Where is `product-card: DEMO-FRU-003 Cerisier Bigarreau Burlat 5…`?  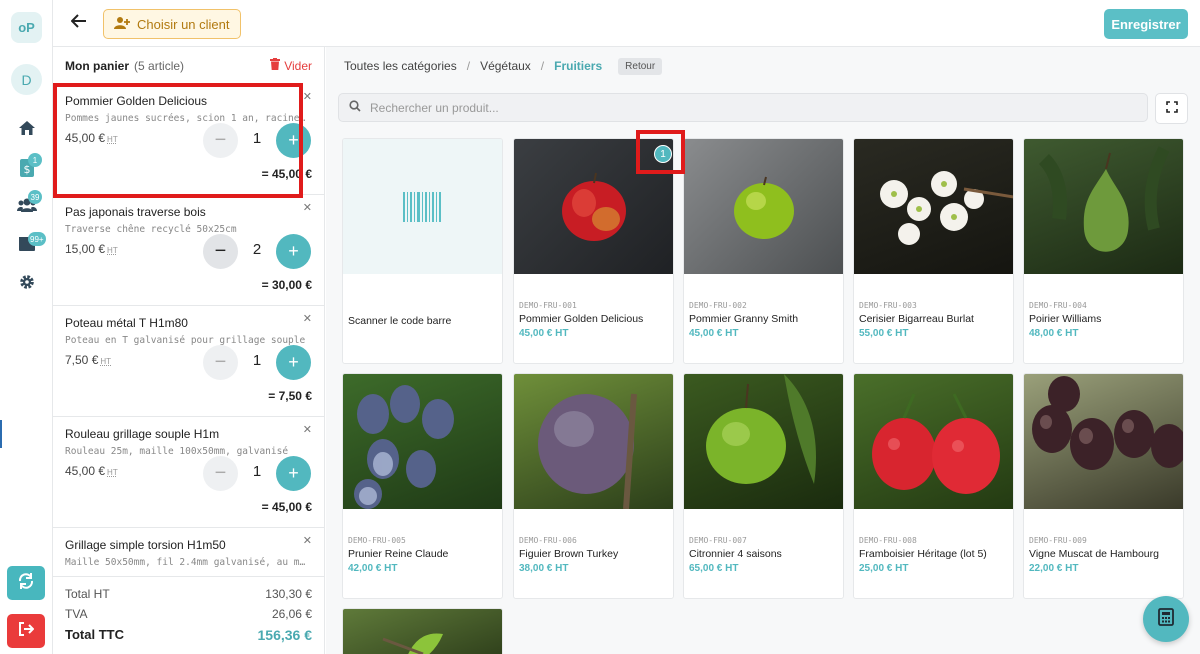 product-card: DEMO-FRU-003 Cerisier Bigarreau Burlat 5… is located at coordinates (933, 251).